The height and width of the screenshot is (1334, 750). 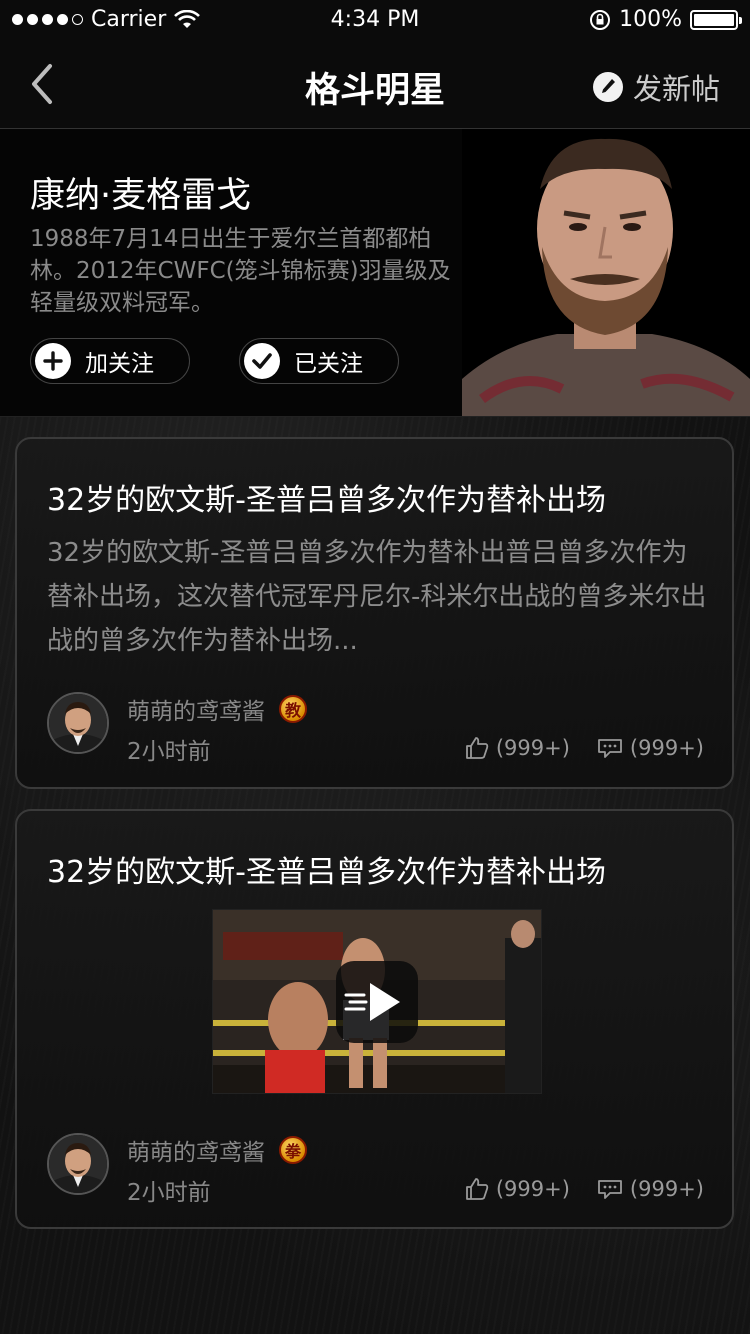 What do you see at coordinates (293, 709) in the screenshot?
I see `rank-badge-icon: 教` at bounding box center [293, 709].